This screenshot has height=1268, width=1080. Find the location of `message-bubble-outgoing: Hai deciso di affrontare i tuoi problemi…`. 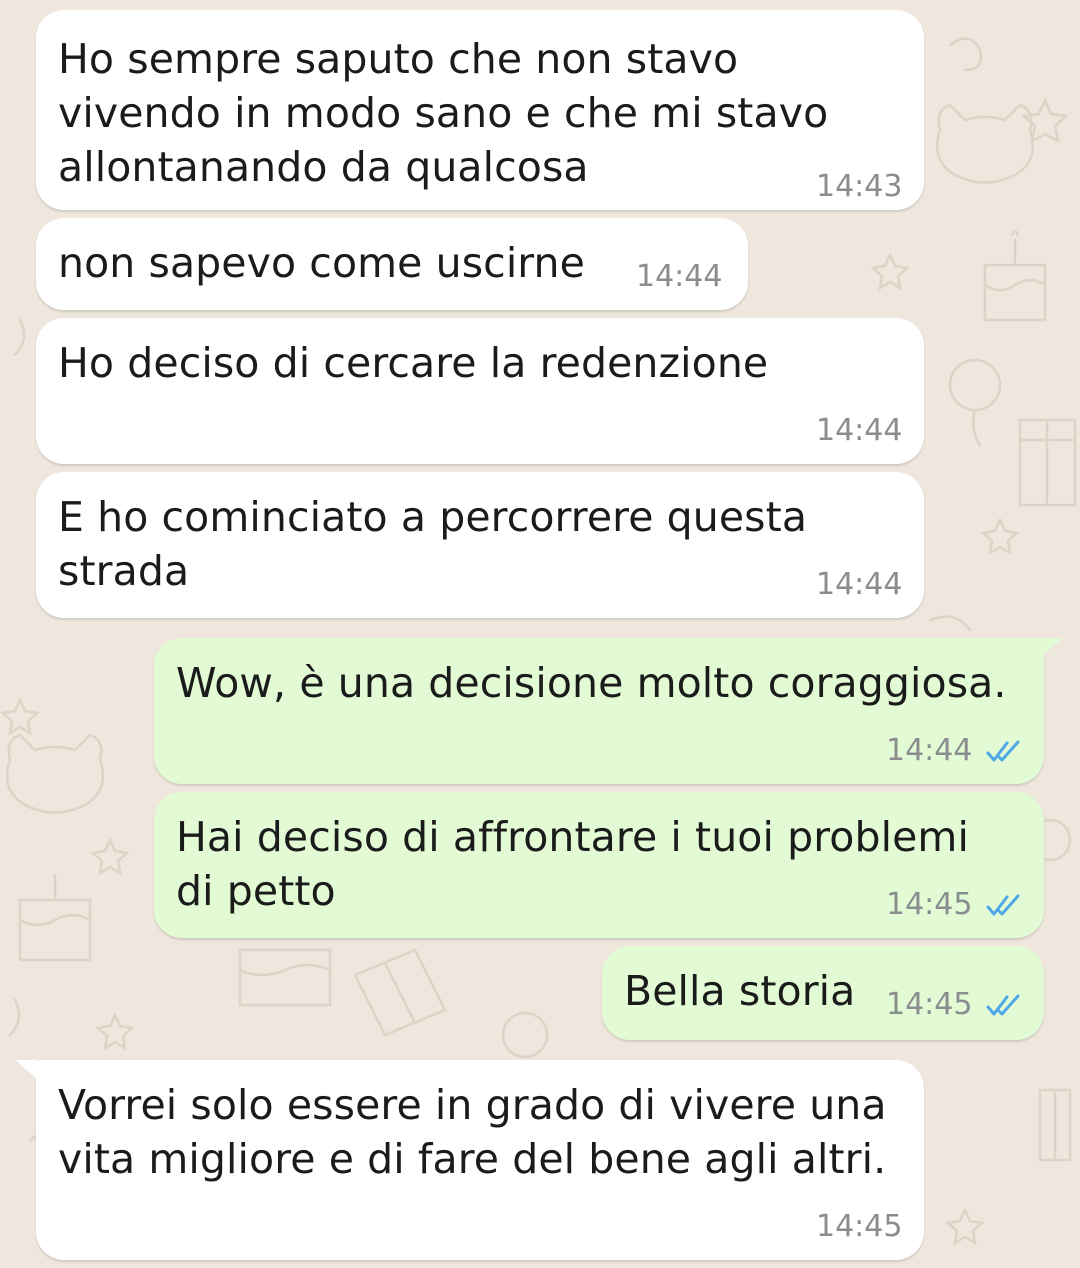

message-bubble-outgoing: Hai deciso di affrontare i tuoi problemi… is located at coordinates (599, 865).